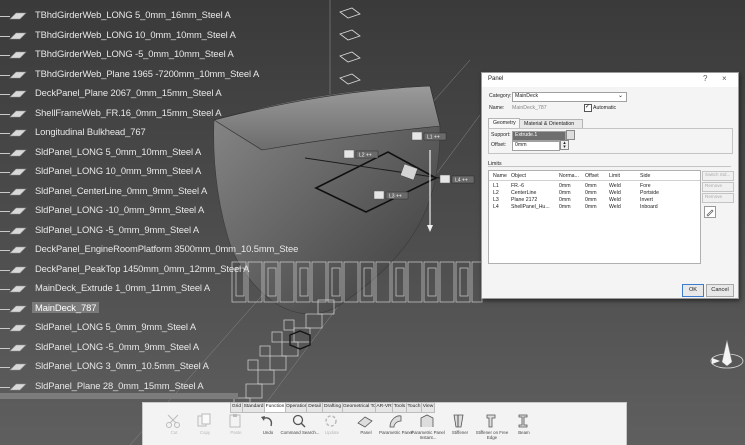 The width and height of the screenshot is (745, 445). What do you see at coordinates (125, 310) in the screenshot?
I see `tree-item: MainDeck_787` at bounding box center [125, 310].